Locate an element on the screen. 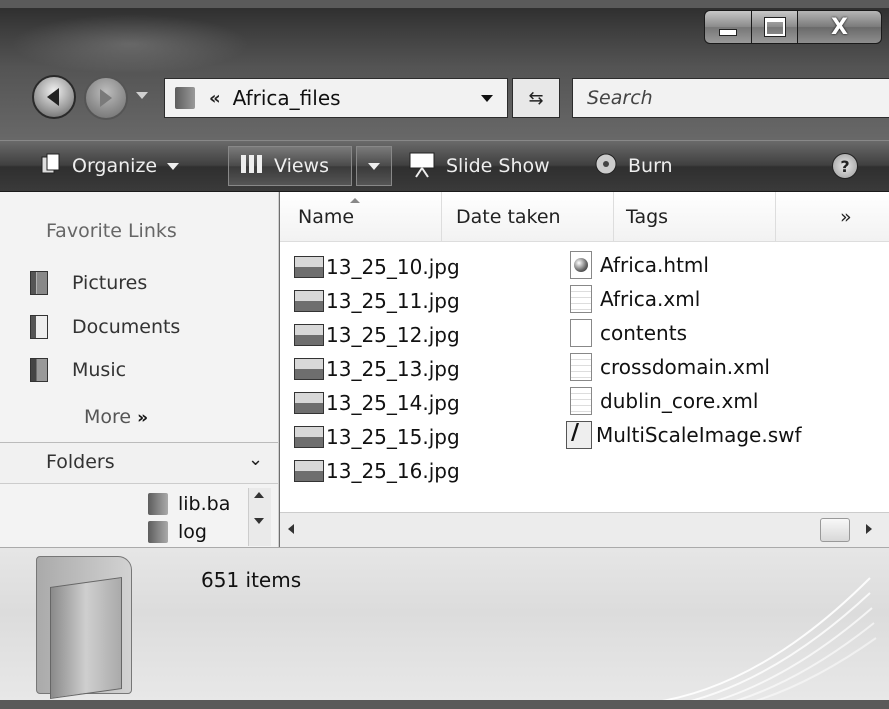 This screenshot has width=889, height=709. tree-folder-item: log is located at coordinates (177, 532).